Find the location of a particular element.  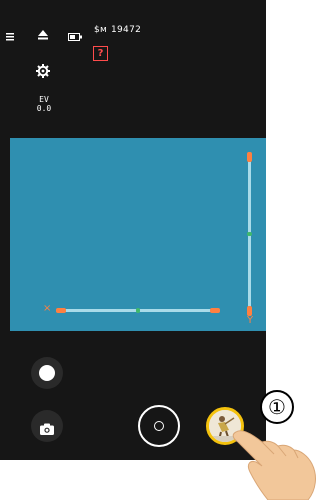

level-center-horizontal is located at coordinates (138, 310).